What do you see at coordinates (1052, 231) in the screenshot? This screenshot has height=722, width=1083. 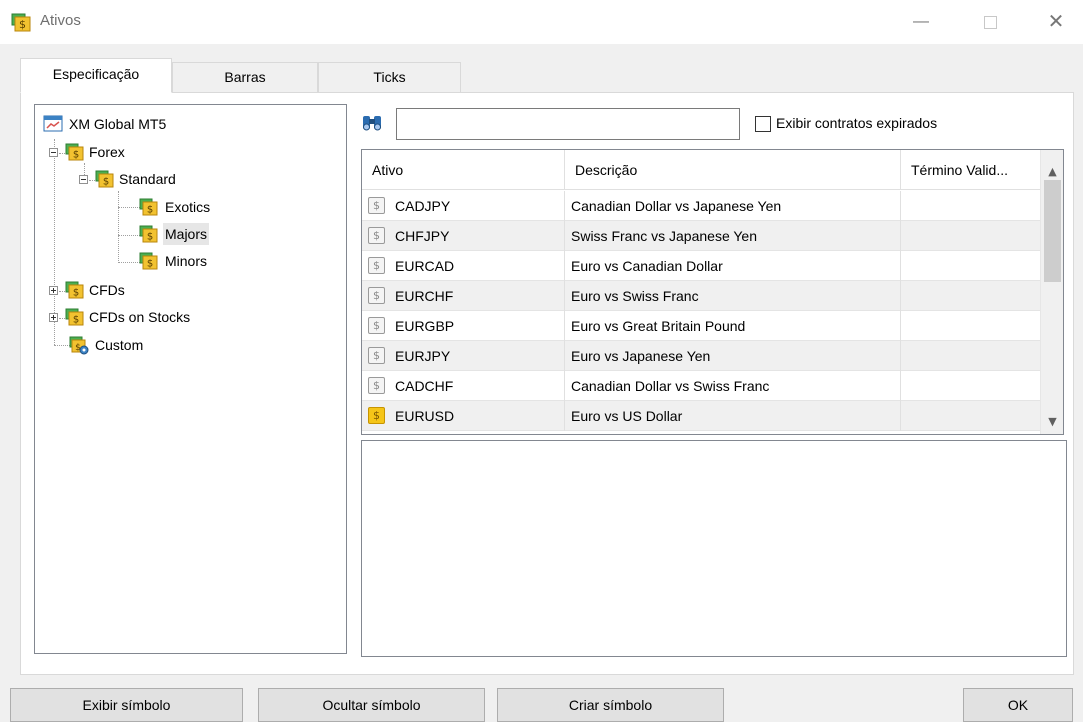 I see `scrollbar-thumb` at bounding box center [1052, 231].